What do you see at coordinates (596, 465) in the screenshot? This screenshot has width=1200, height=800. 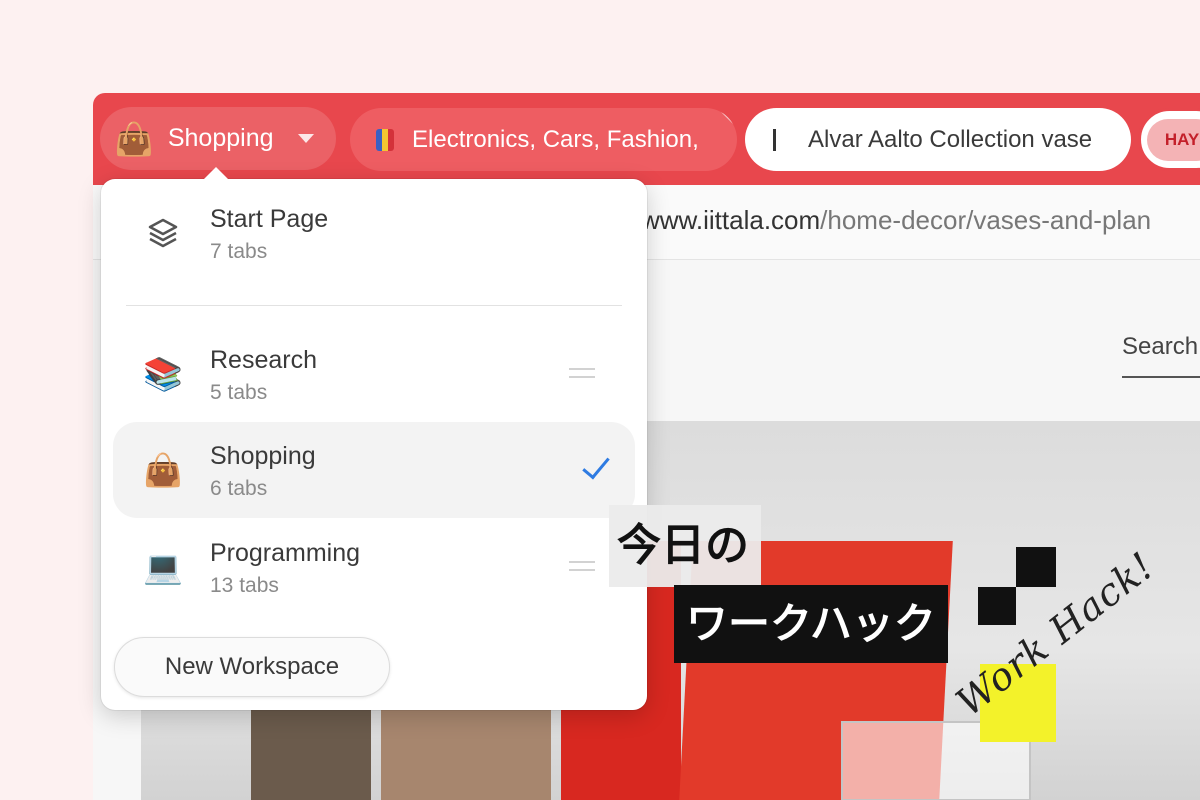 I see `checkmark-icon` at bounding box center [596, 465].